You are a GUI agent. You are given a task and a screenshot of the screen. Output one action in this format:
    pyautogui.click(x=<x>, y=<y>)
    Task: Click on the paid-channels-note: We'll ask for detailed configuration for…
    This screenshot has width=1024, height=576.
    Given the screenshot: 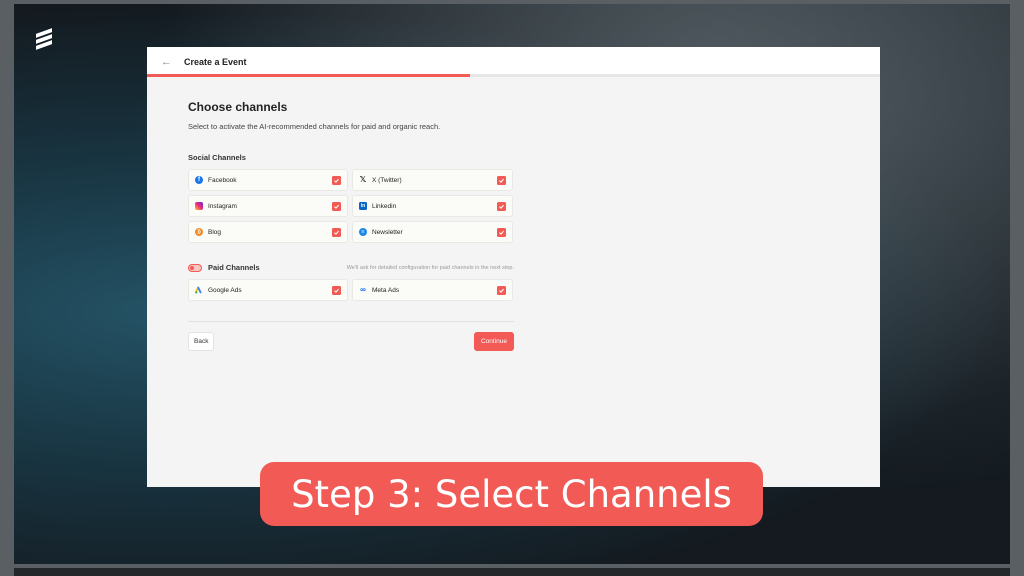 What is the action you would take?
    pyautogui.click(x=430, y=267)
    